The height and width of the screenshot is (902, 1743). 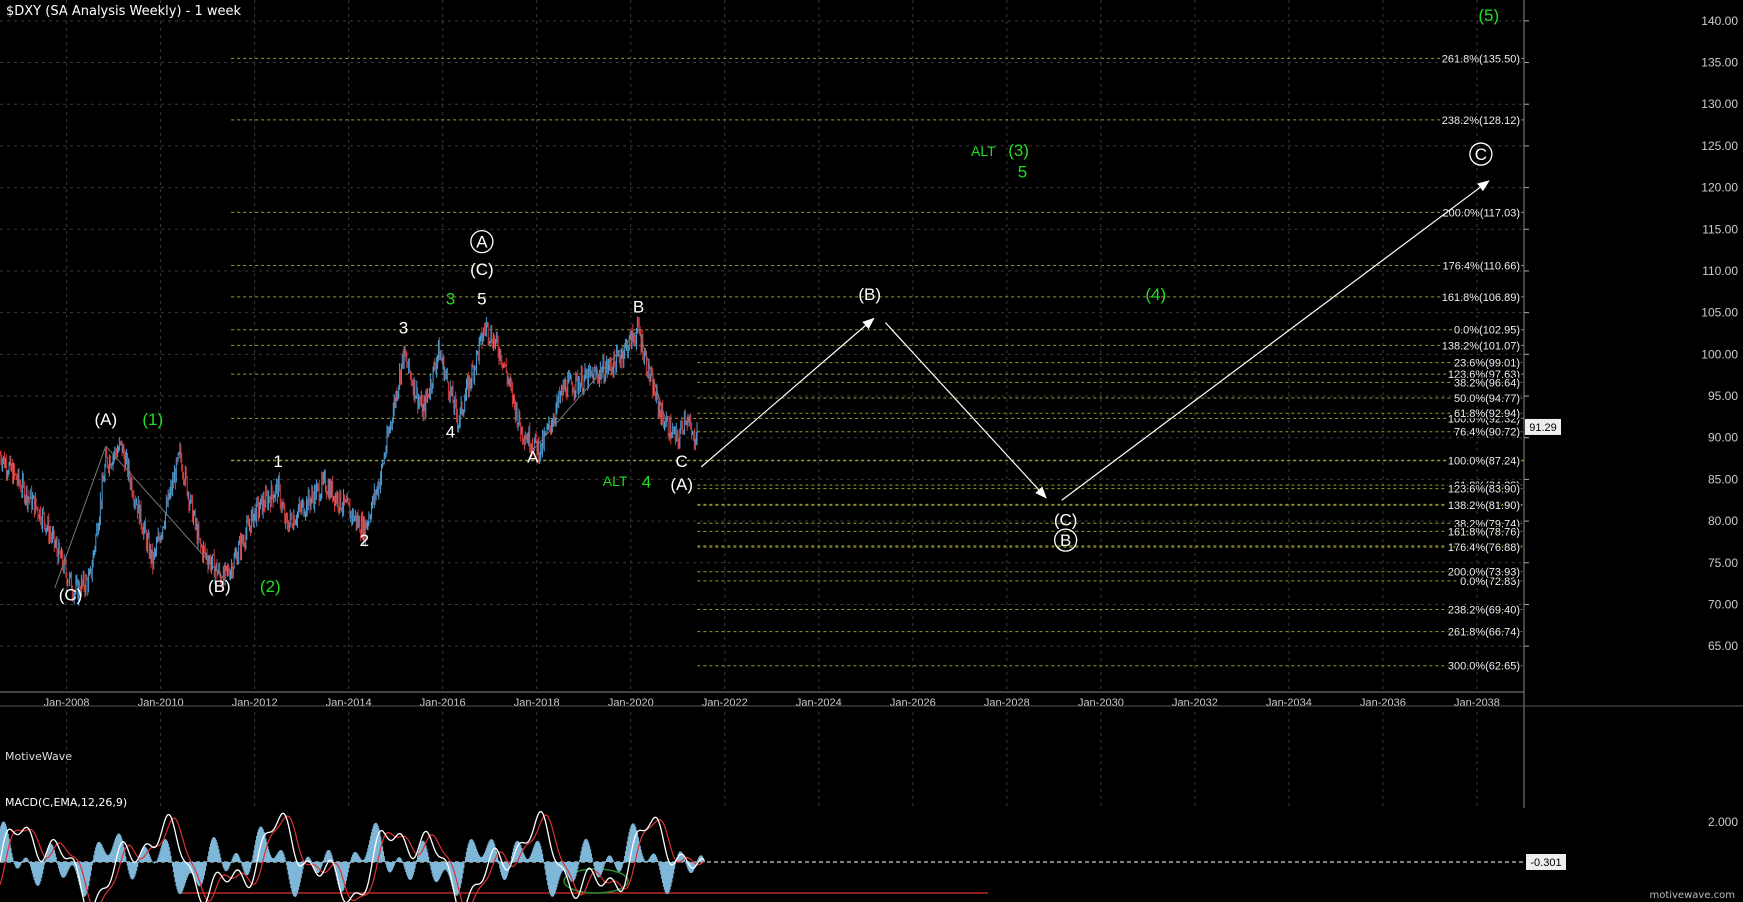 I want to click on fib-label: 161.8%(78.76), so click(x=1484, y=532).